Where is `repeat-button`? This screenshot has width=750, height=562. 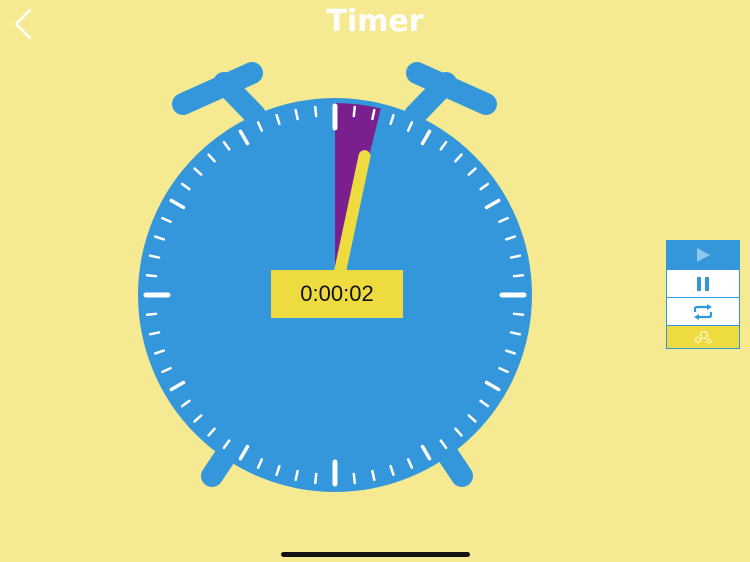 repeat-button is located at coordinates (703, 312).